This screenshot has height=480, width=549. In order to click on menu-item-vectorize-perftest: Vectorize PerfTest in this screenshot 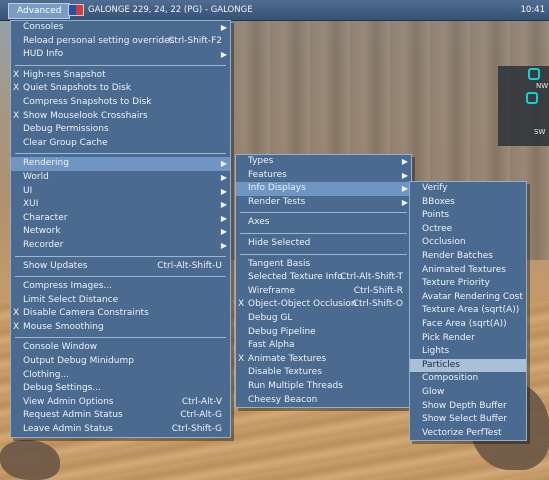, I will do `click(468, 434)`.